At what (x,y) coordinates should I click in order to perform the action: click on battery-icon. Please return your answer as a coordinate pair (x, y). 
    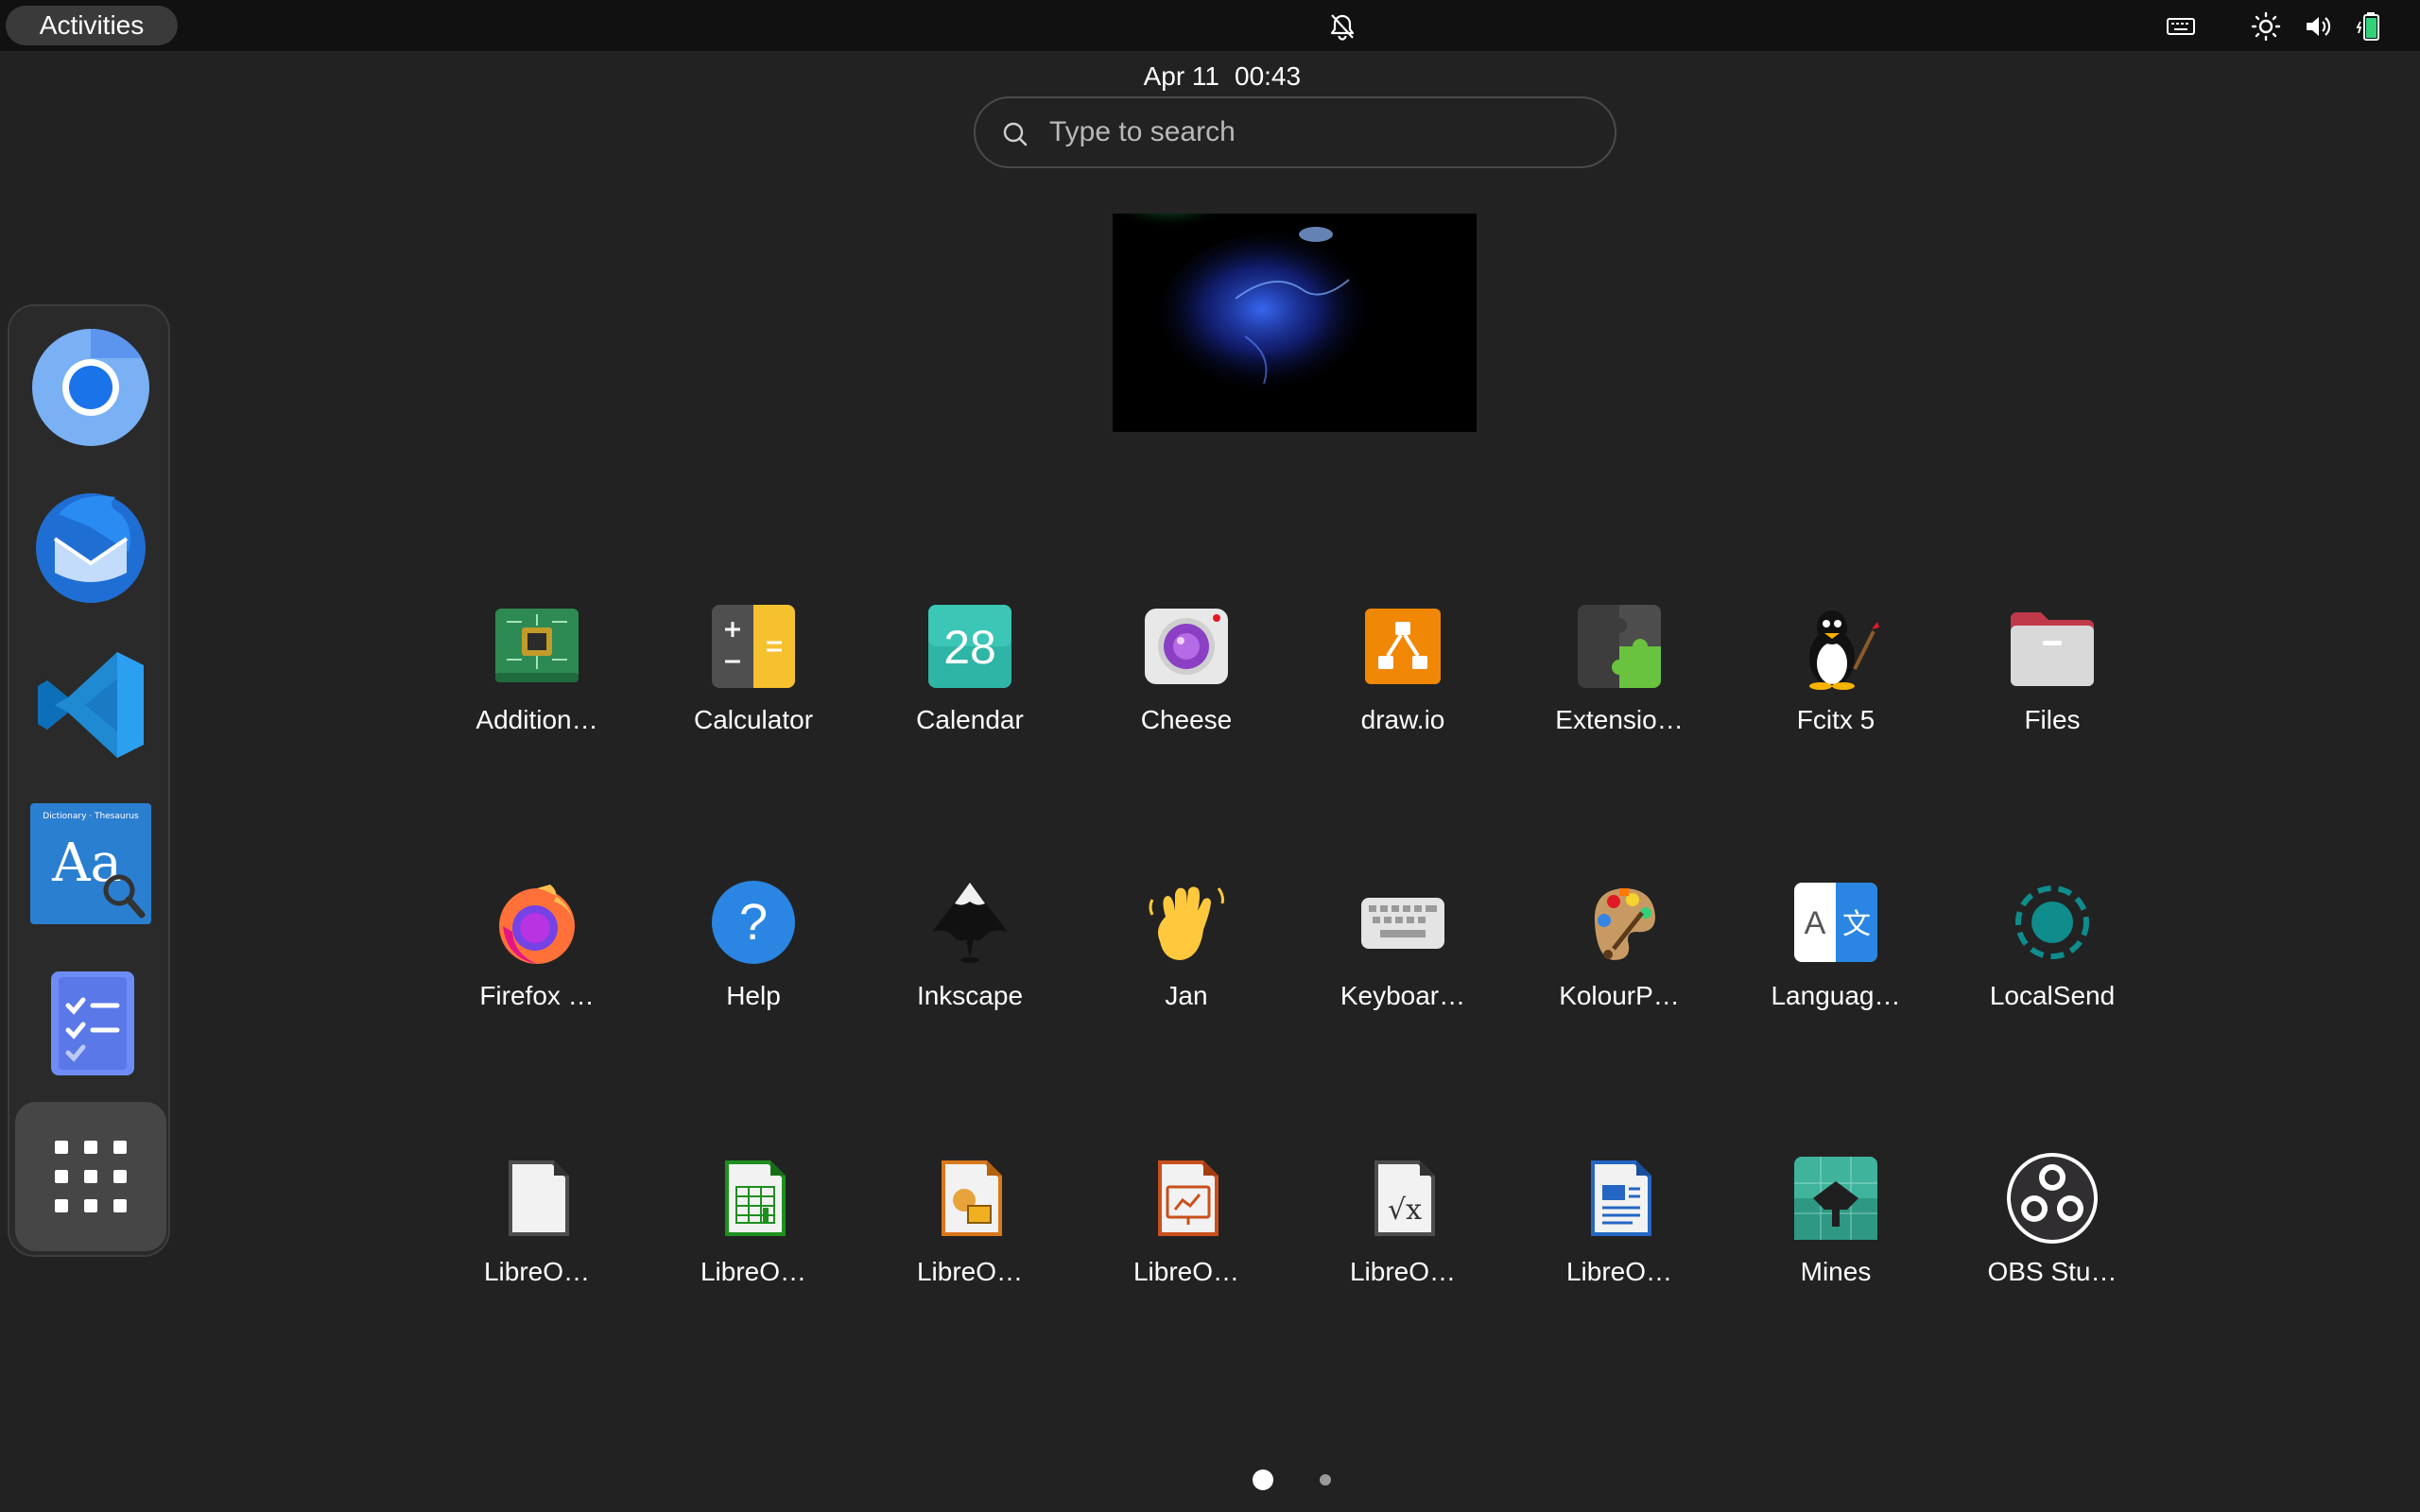
    Looking at the image, I should click on (2372, 26).